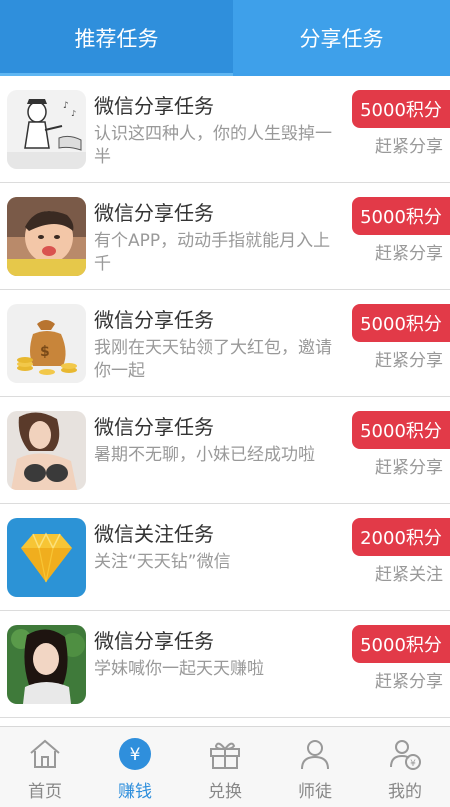  Describe the element at coordinates (45, 754) in the screenshot. I see `home-icon` at that location.